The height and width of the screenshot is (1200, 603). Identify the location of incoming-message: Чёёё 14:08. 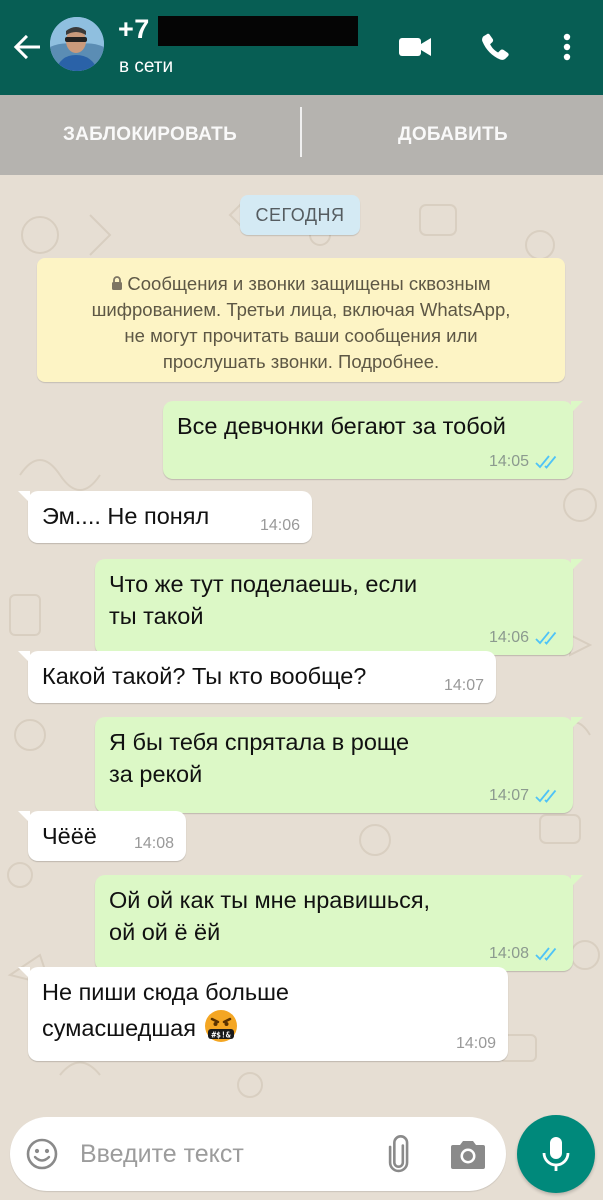
(102, 836).